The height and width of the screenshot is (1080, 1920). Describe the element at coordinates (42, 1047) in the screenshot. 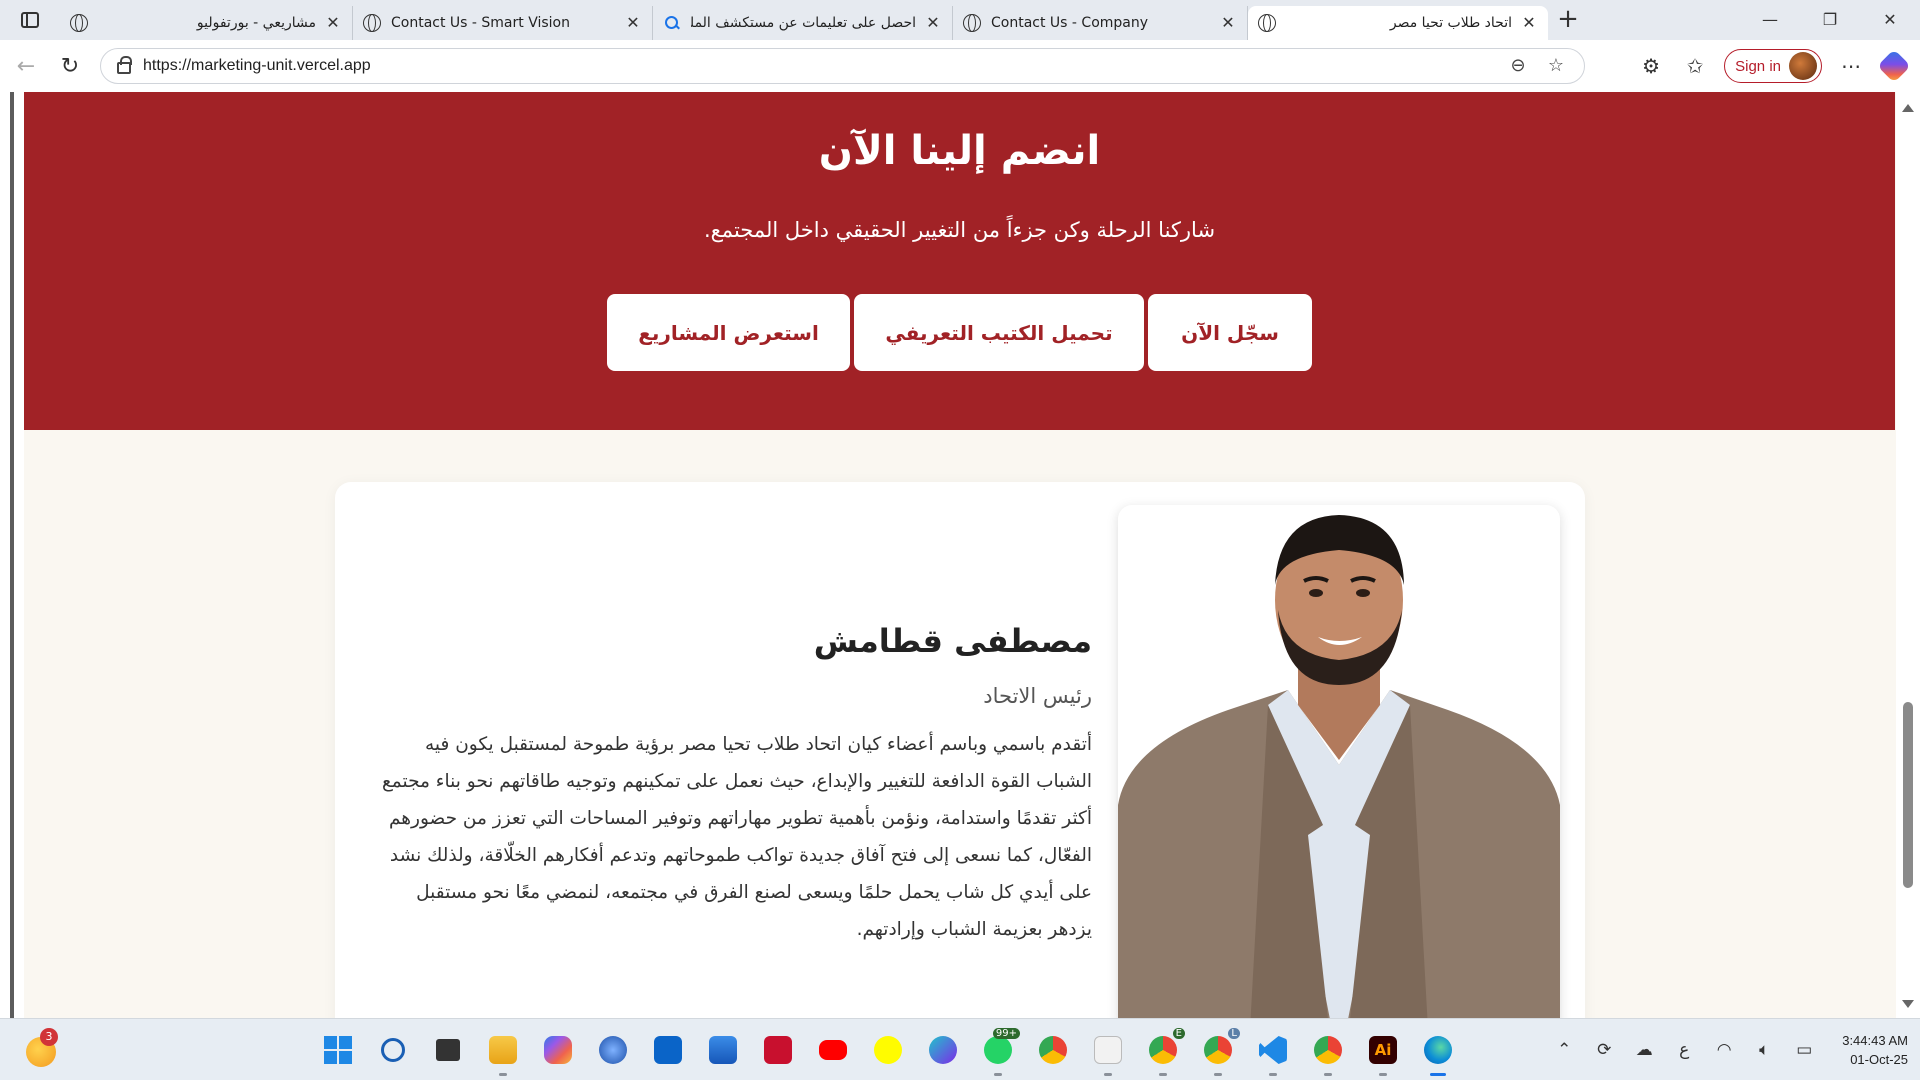

I see `weather-widget-icon: 3` at that location.